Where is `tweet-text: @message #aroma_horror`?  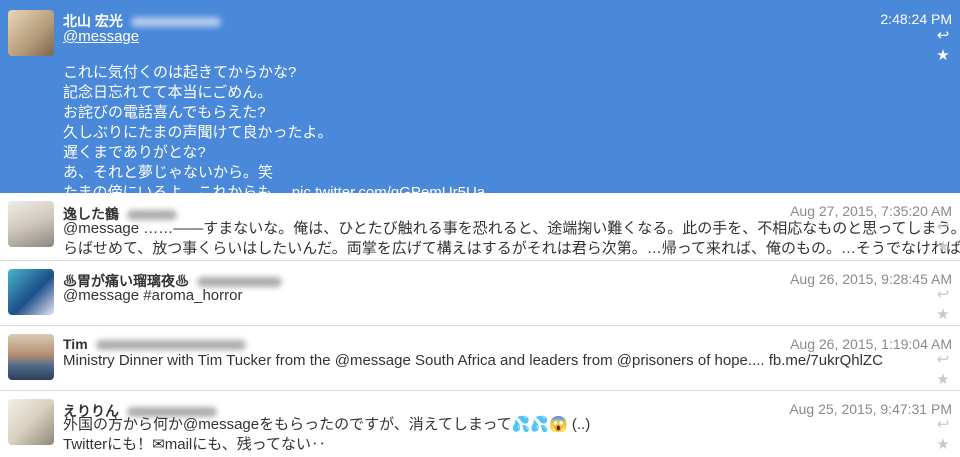
tweet-text: @message #aroma_horror is located at coordinates (152, 296).